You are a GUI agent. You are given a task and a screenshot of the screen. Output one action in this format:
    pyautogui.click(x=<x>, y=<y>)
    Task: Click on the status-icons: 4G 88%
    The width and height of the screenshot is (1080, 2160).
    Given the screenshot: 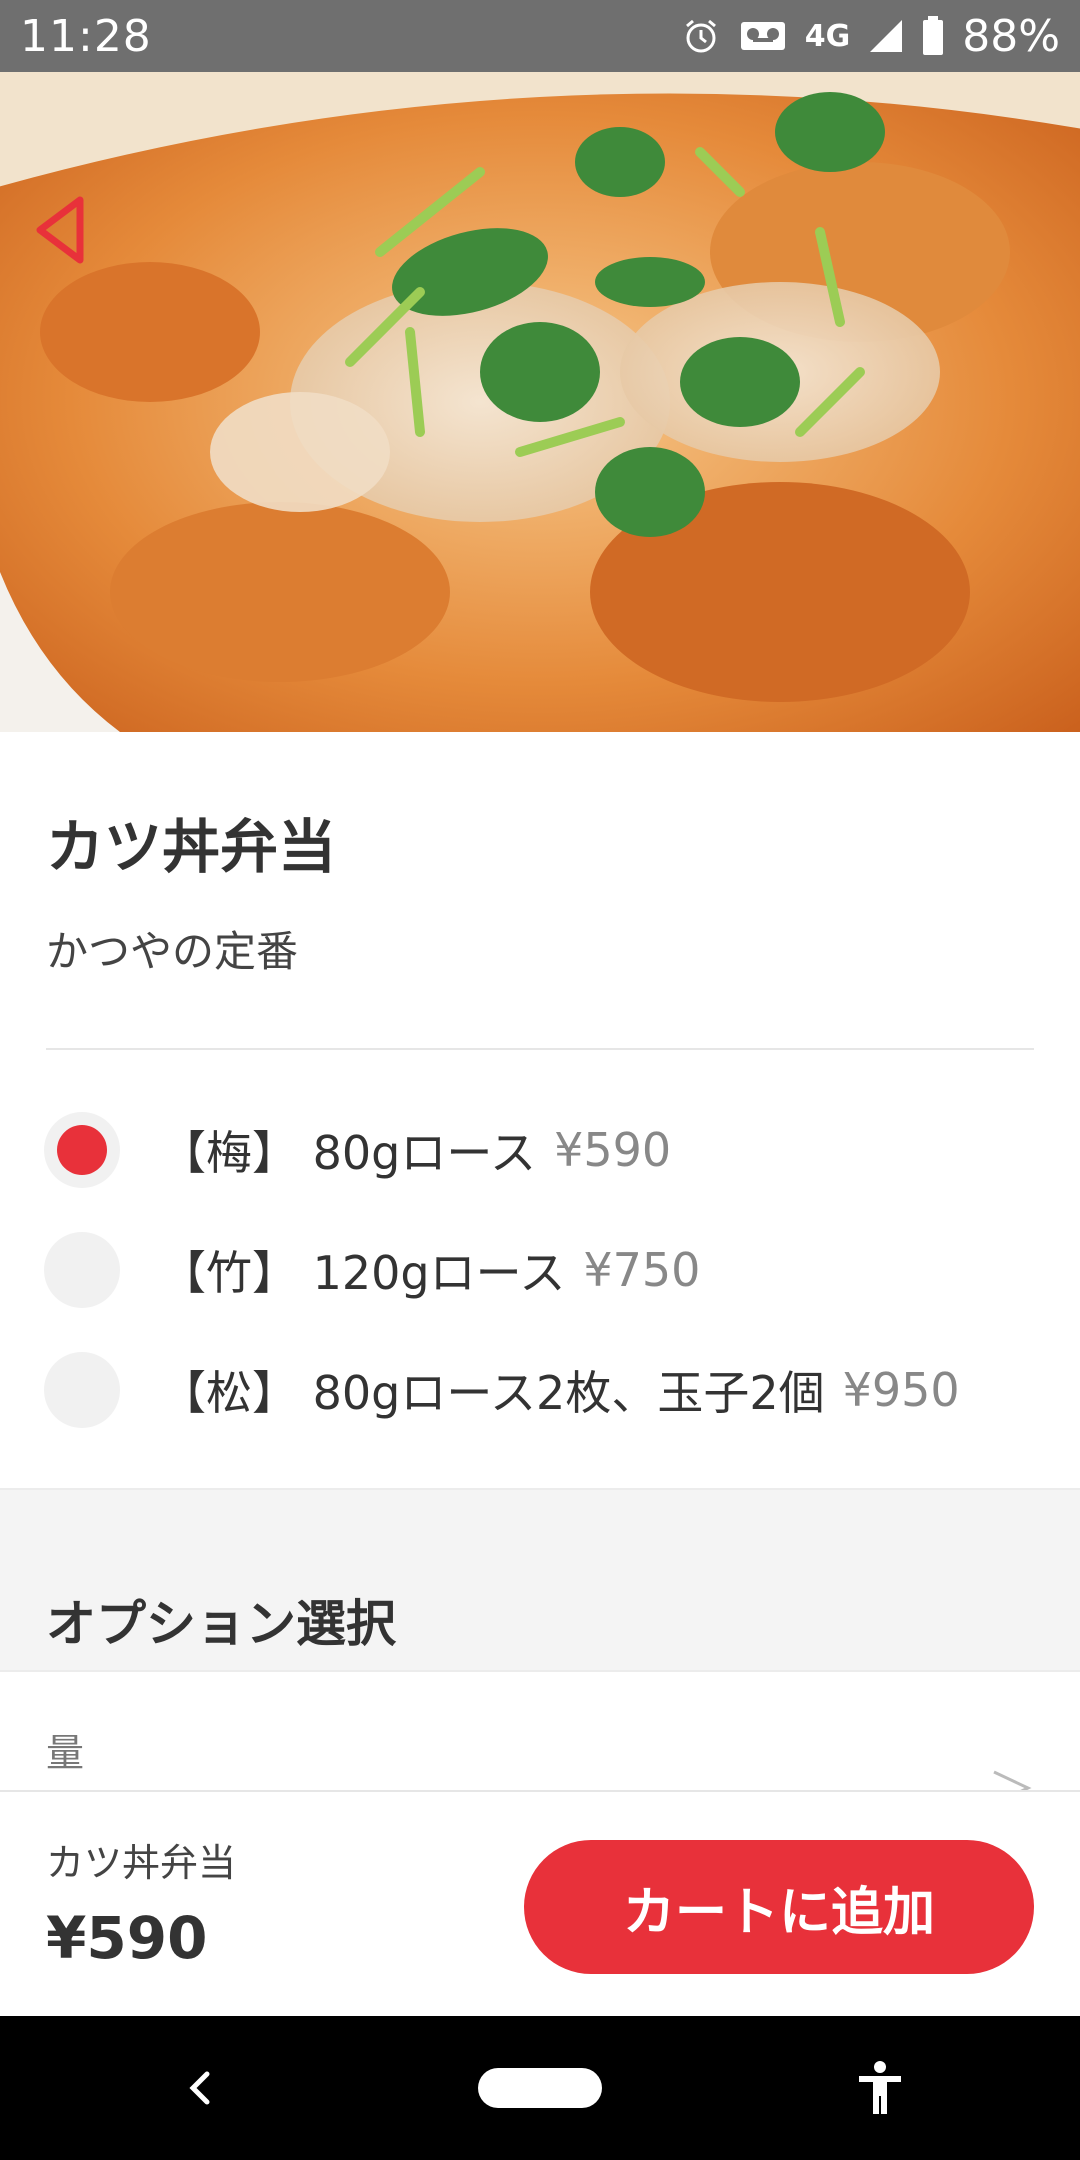 What is the action you would take?
    pyautogui.click(x=870, y=36)
    